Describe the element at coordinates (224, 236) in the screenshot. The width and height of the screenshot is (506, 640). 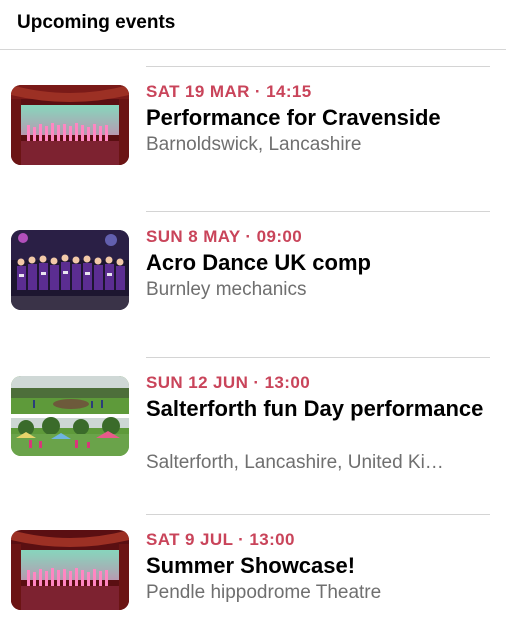
I see `event-date: SUN 8 MAY · 09:00` at that location.